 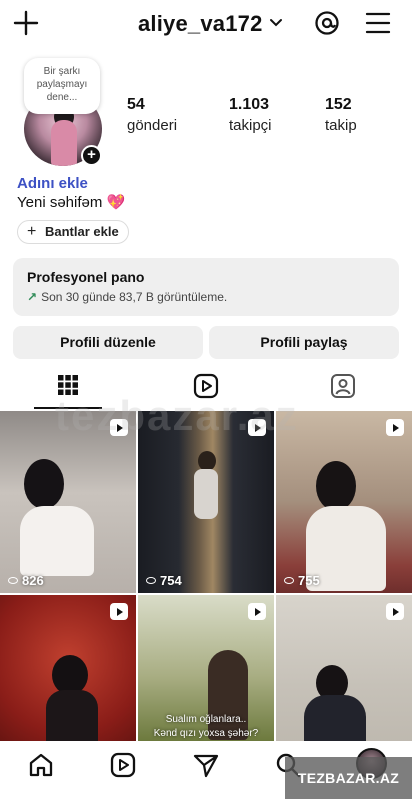 I want to click on stat-posts: 54 gönderi, so click(x=152, y=115).